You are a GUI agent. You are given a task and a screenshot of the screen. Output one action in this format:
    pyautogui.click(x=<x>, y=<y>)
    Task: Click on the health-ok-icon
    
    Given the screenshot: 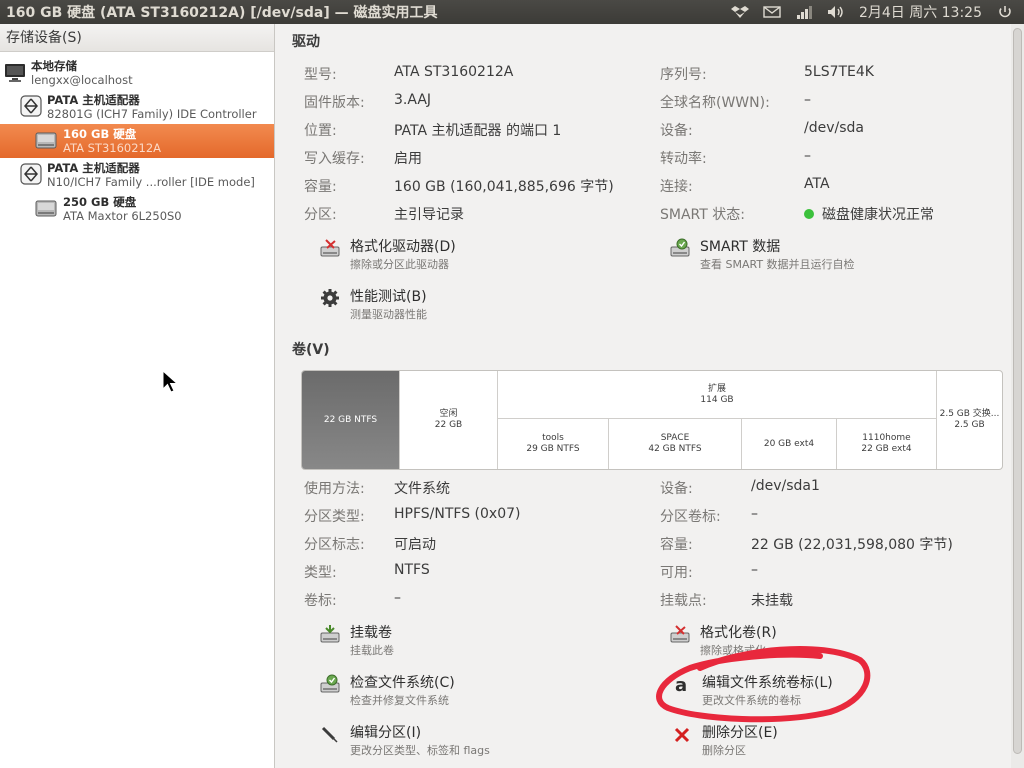 What is the action you would take?
    pyautogui.click(x=809, y=214)
    